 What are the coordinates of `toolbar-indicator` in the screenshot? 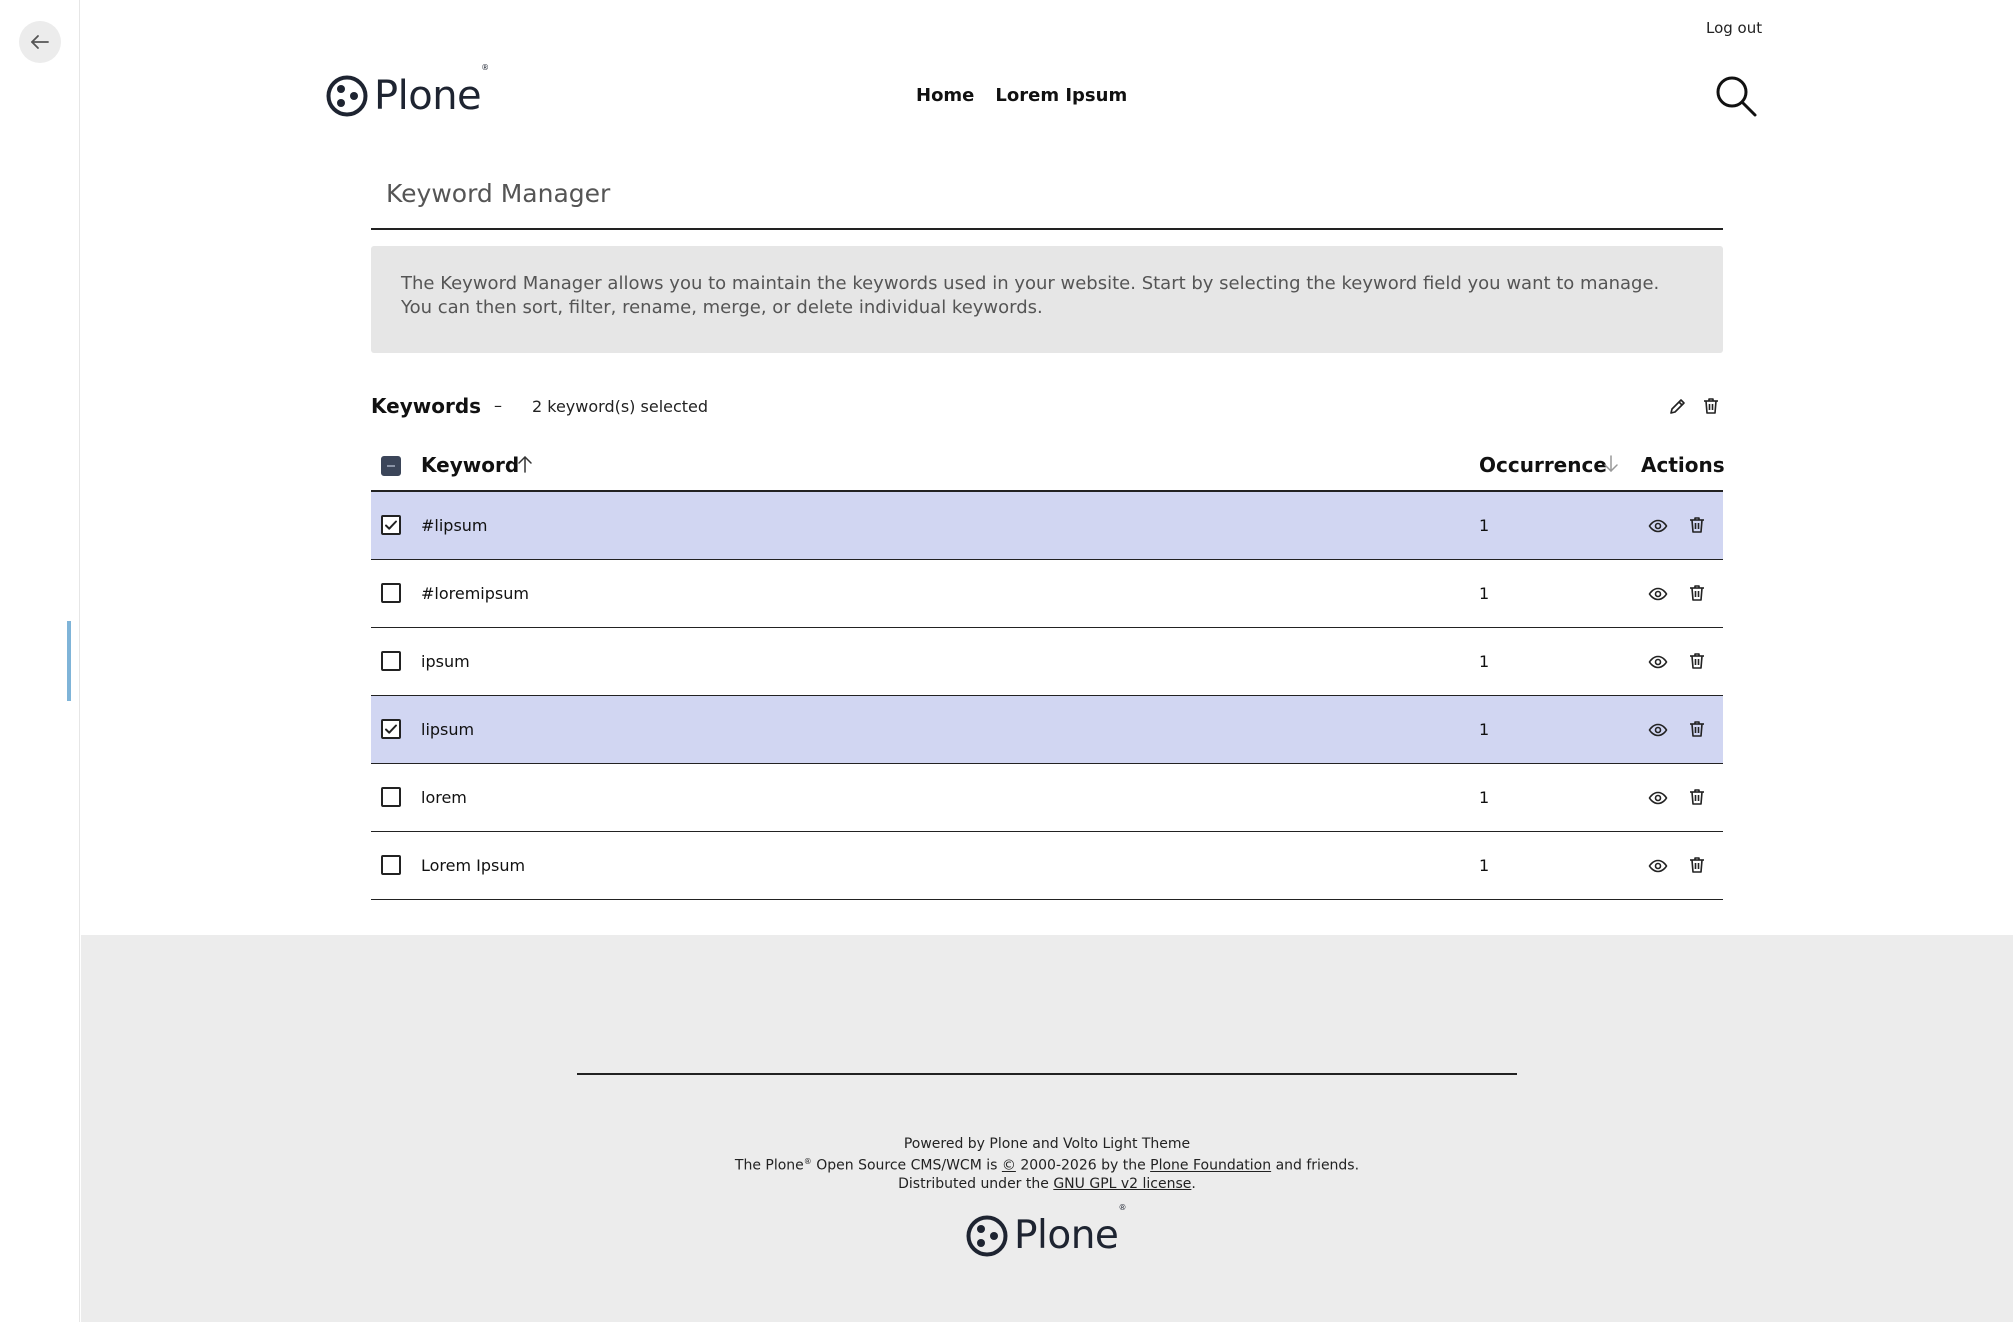 It's located at (69, 661).